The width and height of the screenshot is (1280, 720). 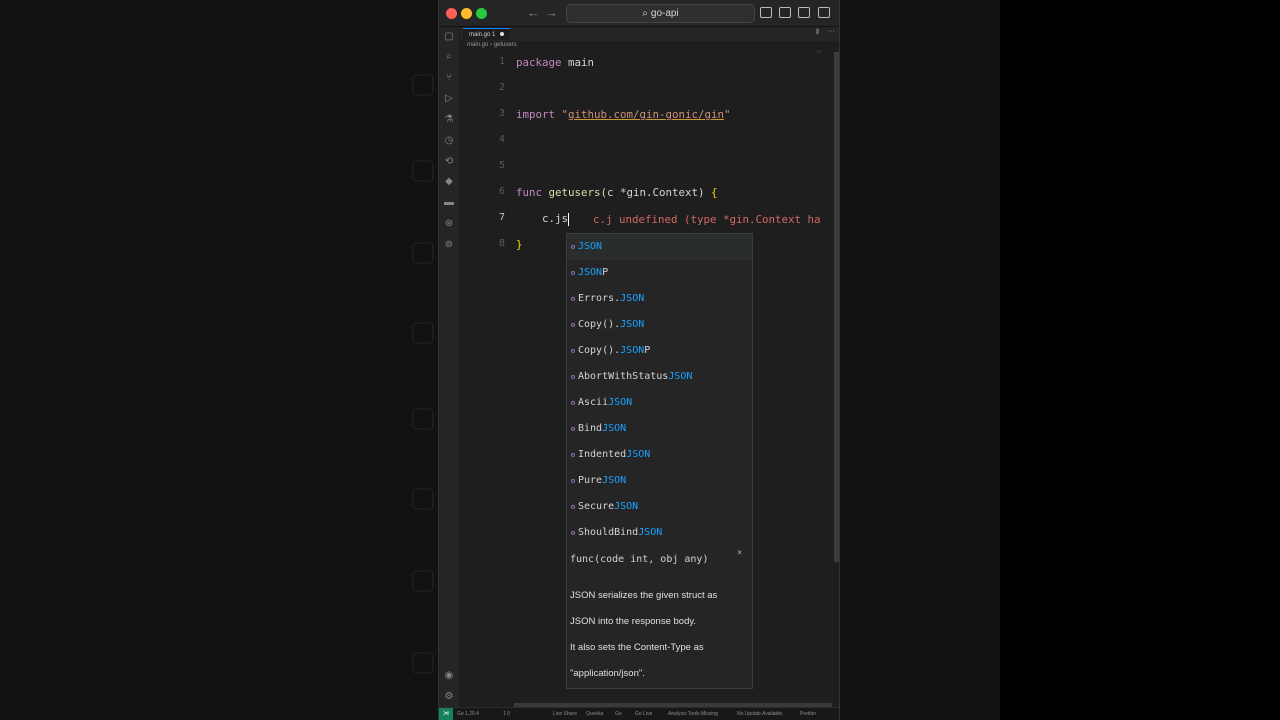 What do you see at coordinates (659, 377) in the screenshot?
I see `suggestion-item: ⚙ AbortWithStatusJSON` at bounding box center [659, 377].